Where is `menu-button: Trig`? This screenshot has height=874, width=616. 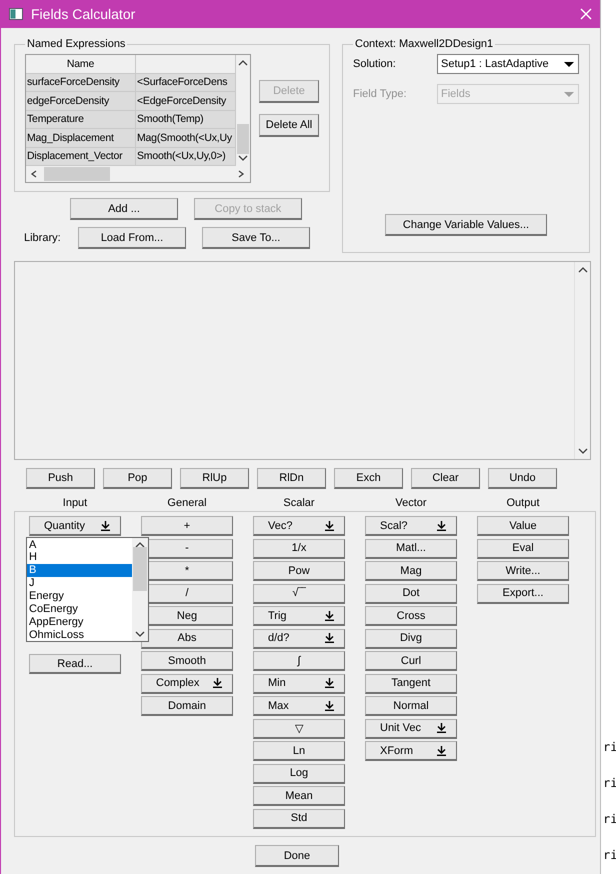 menu-button: Trig is located at coordinates (299, 616).